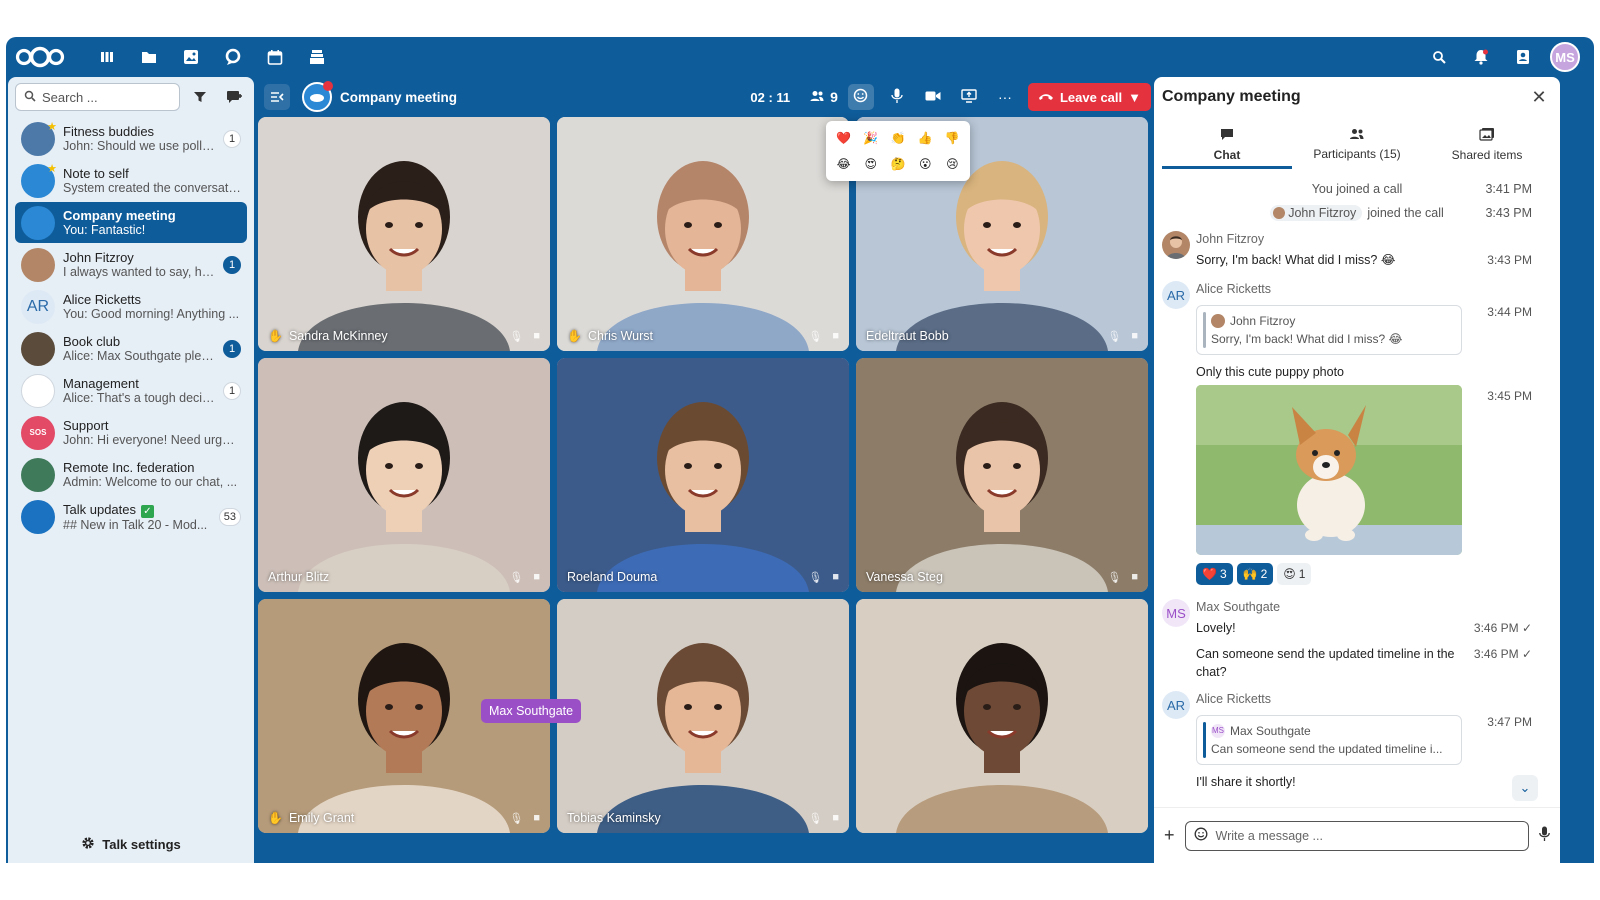  Describe the element at coordinates (88, 844) in the screenshot. I see `gear-icon` at that location.